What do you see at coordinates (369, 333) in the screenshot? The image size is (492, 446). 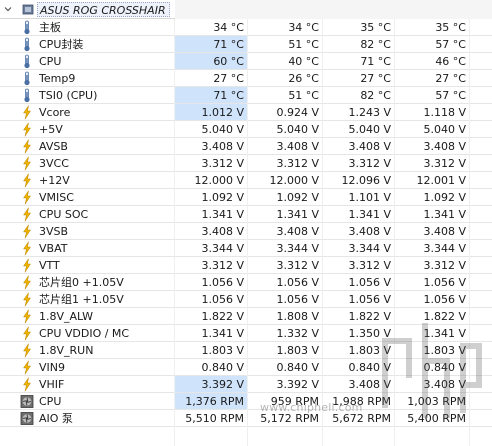 I see `max-value: 1.350 V` at bounding box center [369, 333].